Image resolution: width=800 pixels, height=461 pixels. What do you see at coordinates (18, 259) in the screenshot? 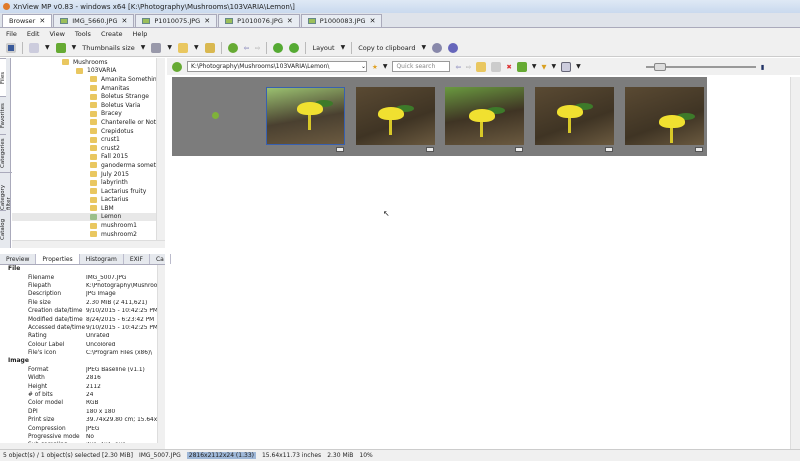
I see `tab-preview: Preview` at bounding box center [18, 259].